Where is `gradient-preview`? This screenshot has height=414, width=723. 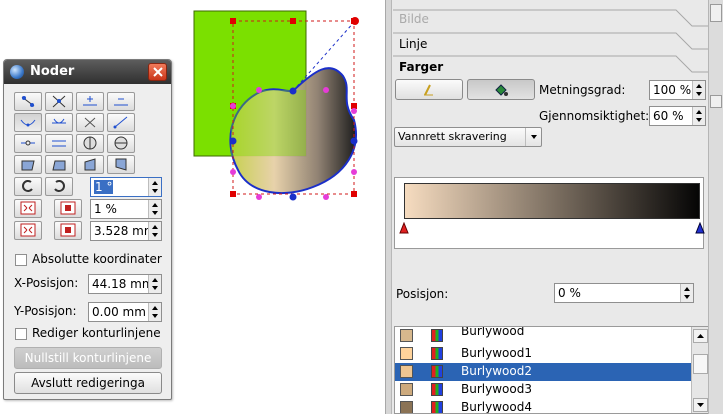
gradient-preview is located at coordinates (552, 201).